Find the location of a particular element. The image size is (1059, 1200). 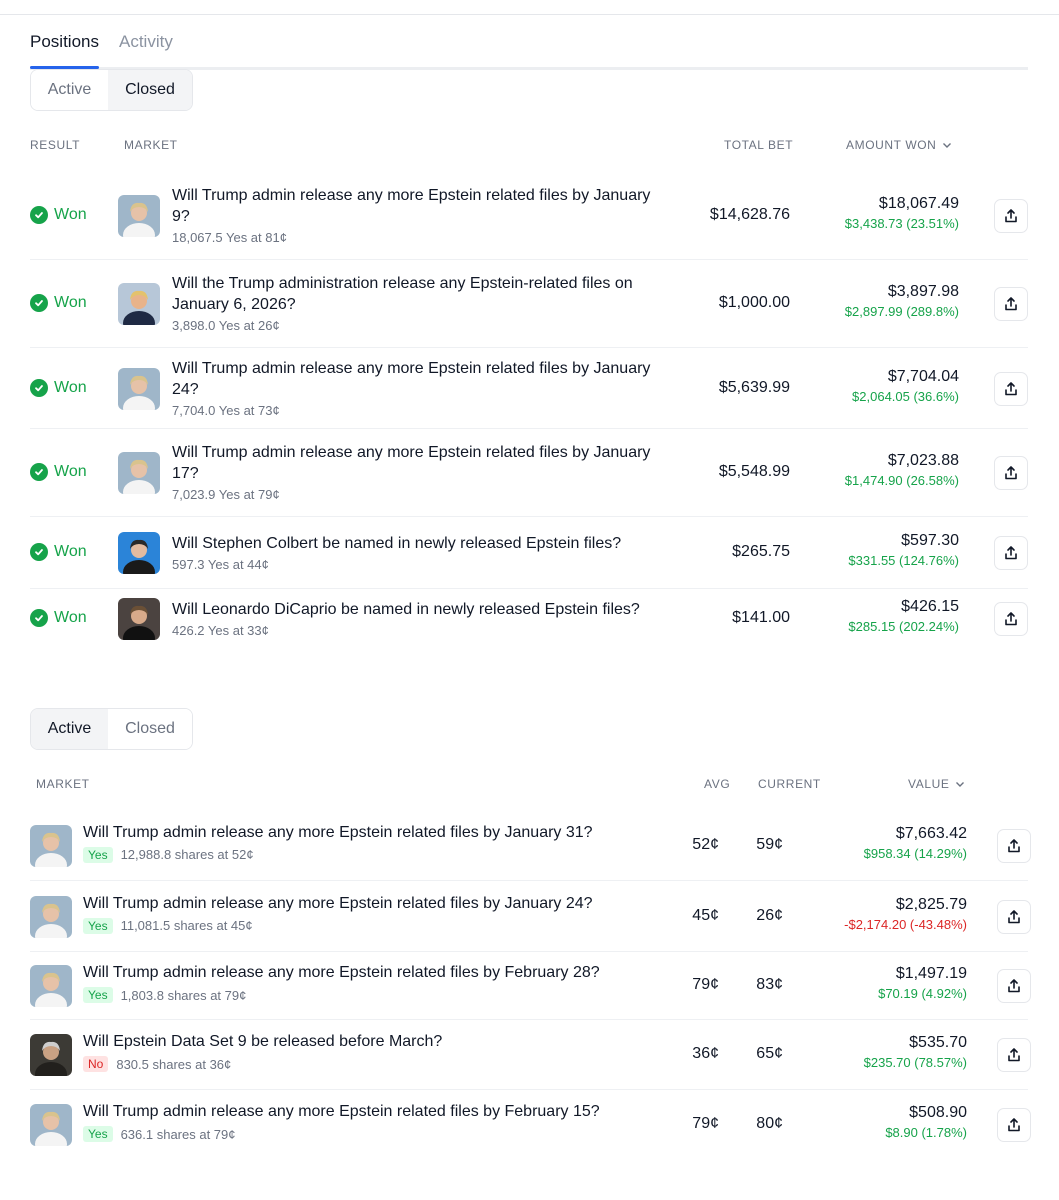

total-bet-value: $265.75 is located at coordinates (761, 551).